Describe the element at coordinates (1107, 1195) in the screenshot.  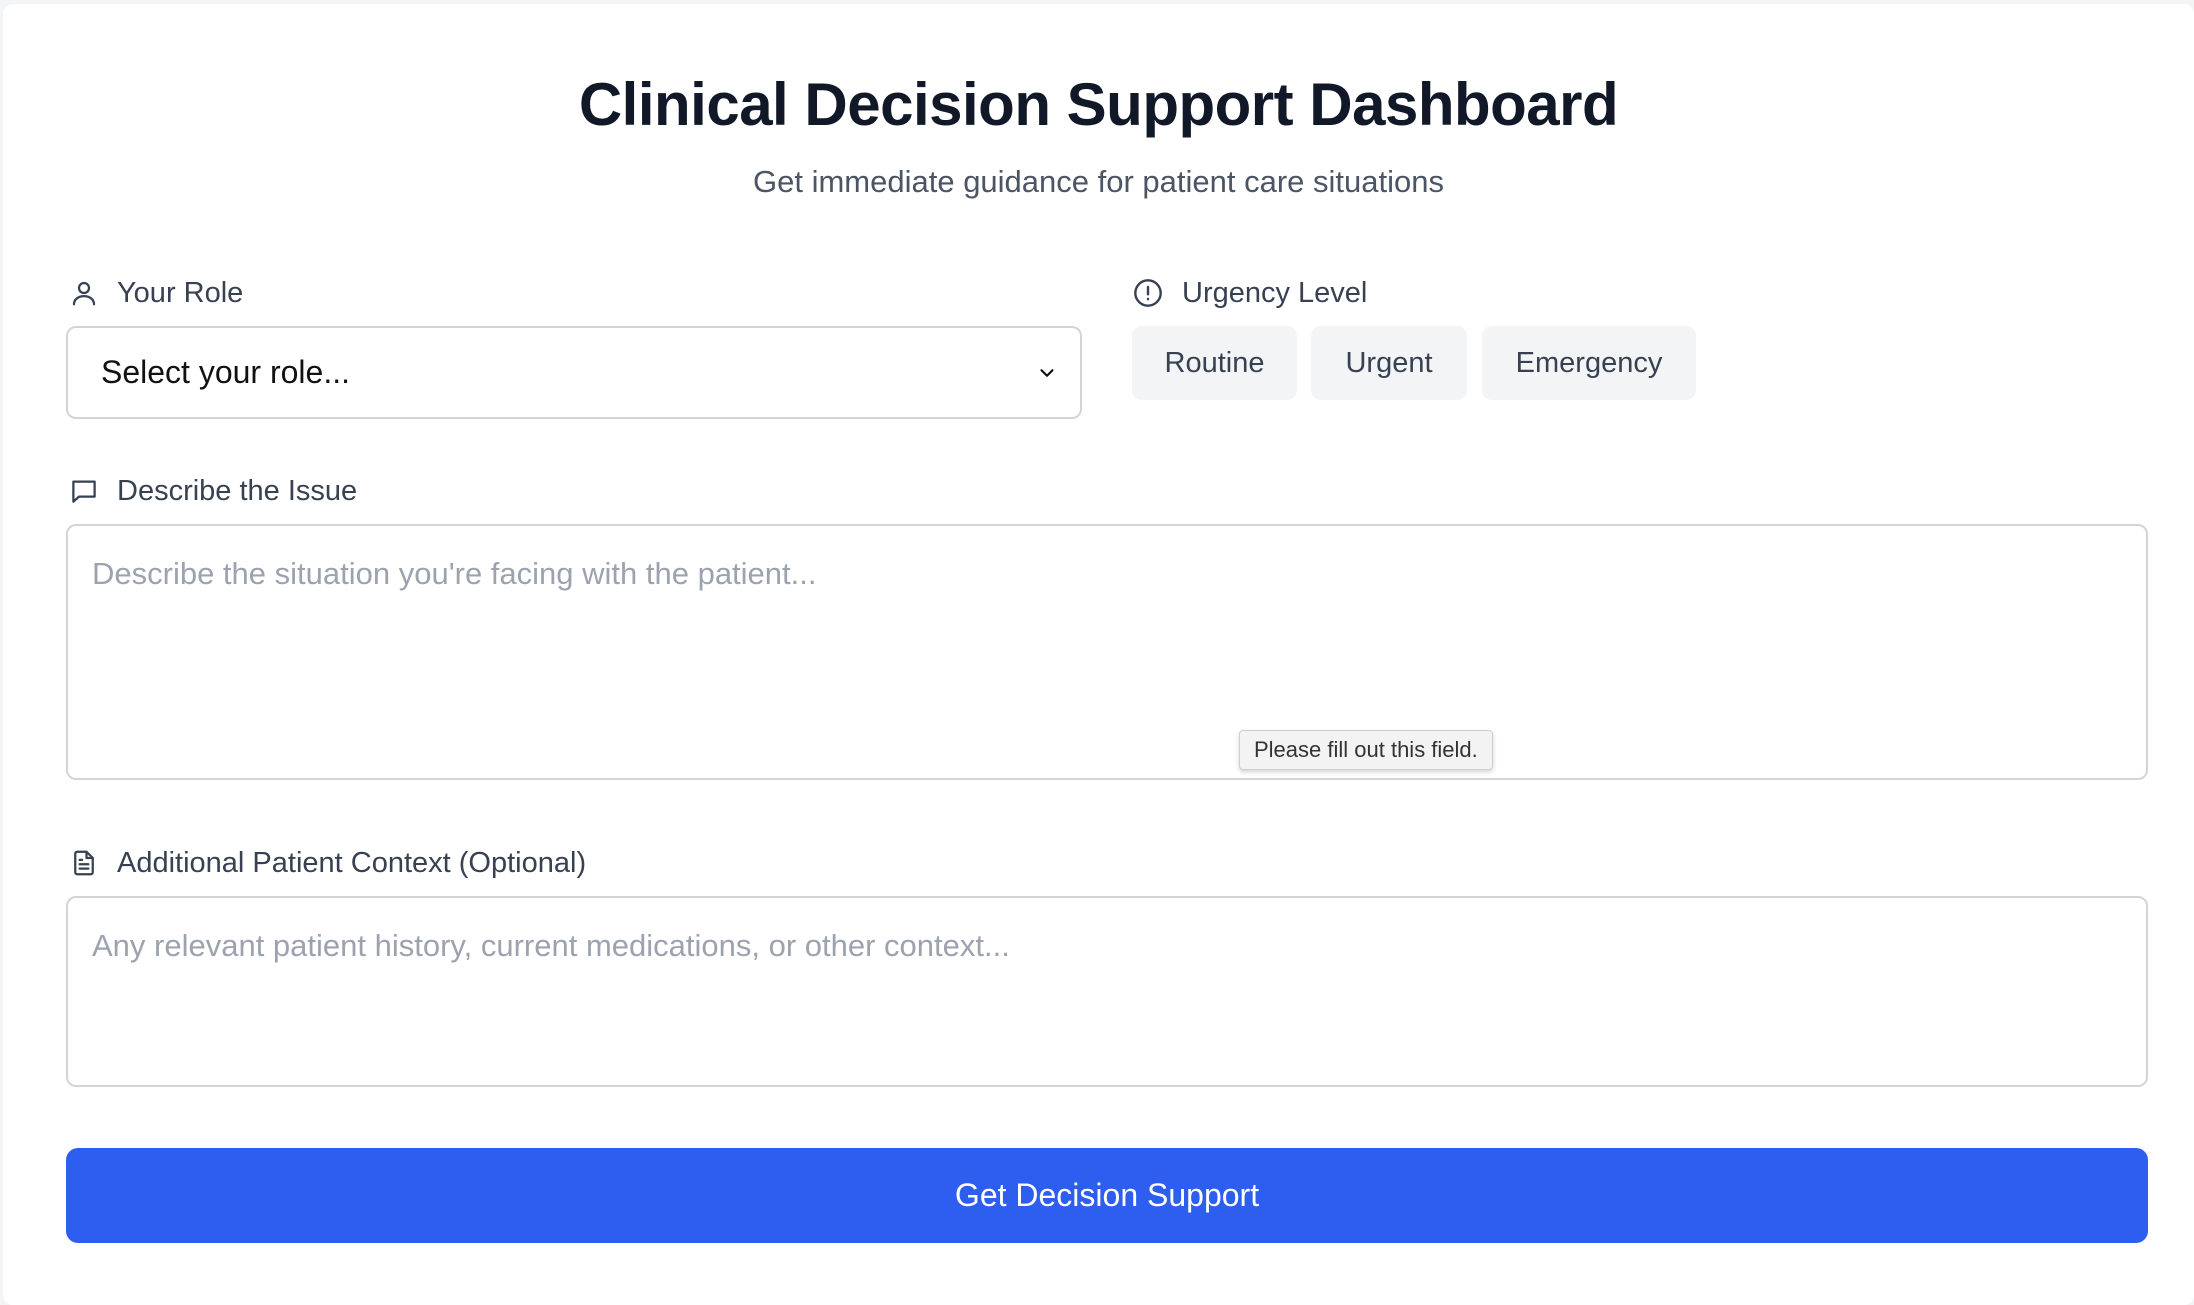
I see `get-decision-support-button: Get Decision Support` at that location.